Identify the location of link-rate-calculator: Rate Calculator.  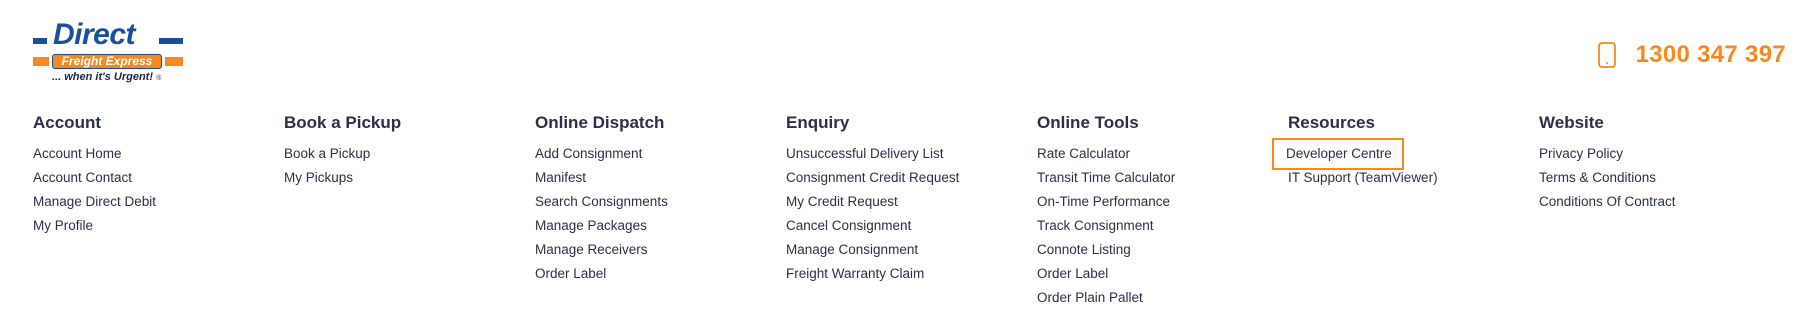
(1157, 154).